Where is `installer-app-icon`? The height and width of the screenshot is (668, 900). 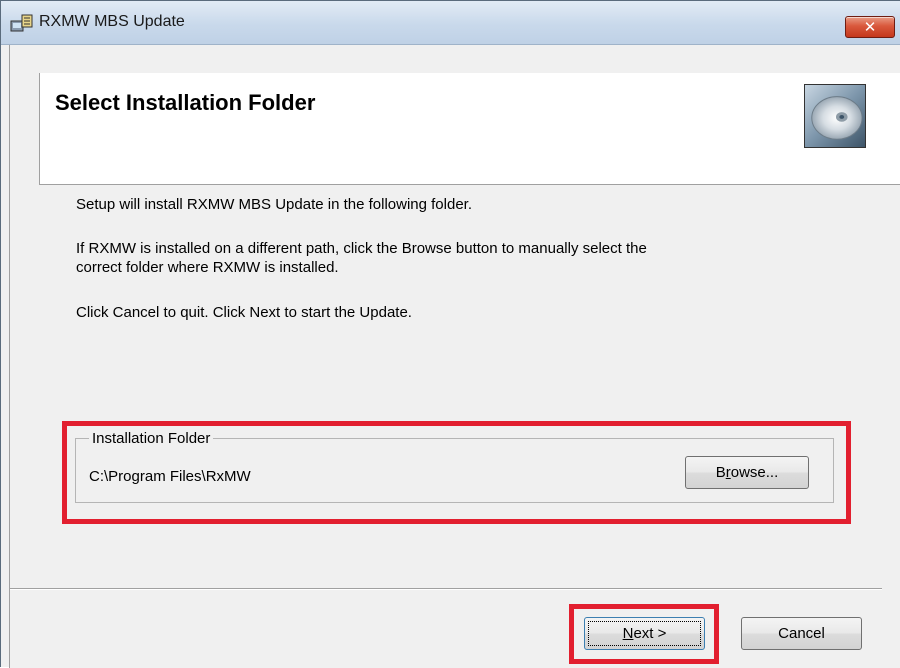
installer-app-icon is located at coordinates (21, 23).